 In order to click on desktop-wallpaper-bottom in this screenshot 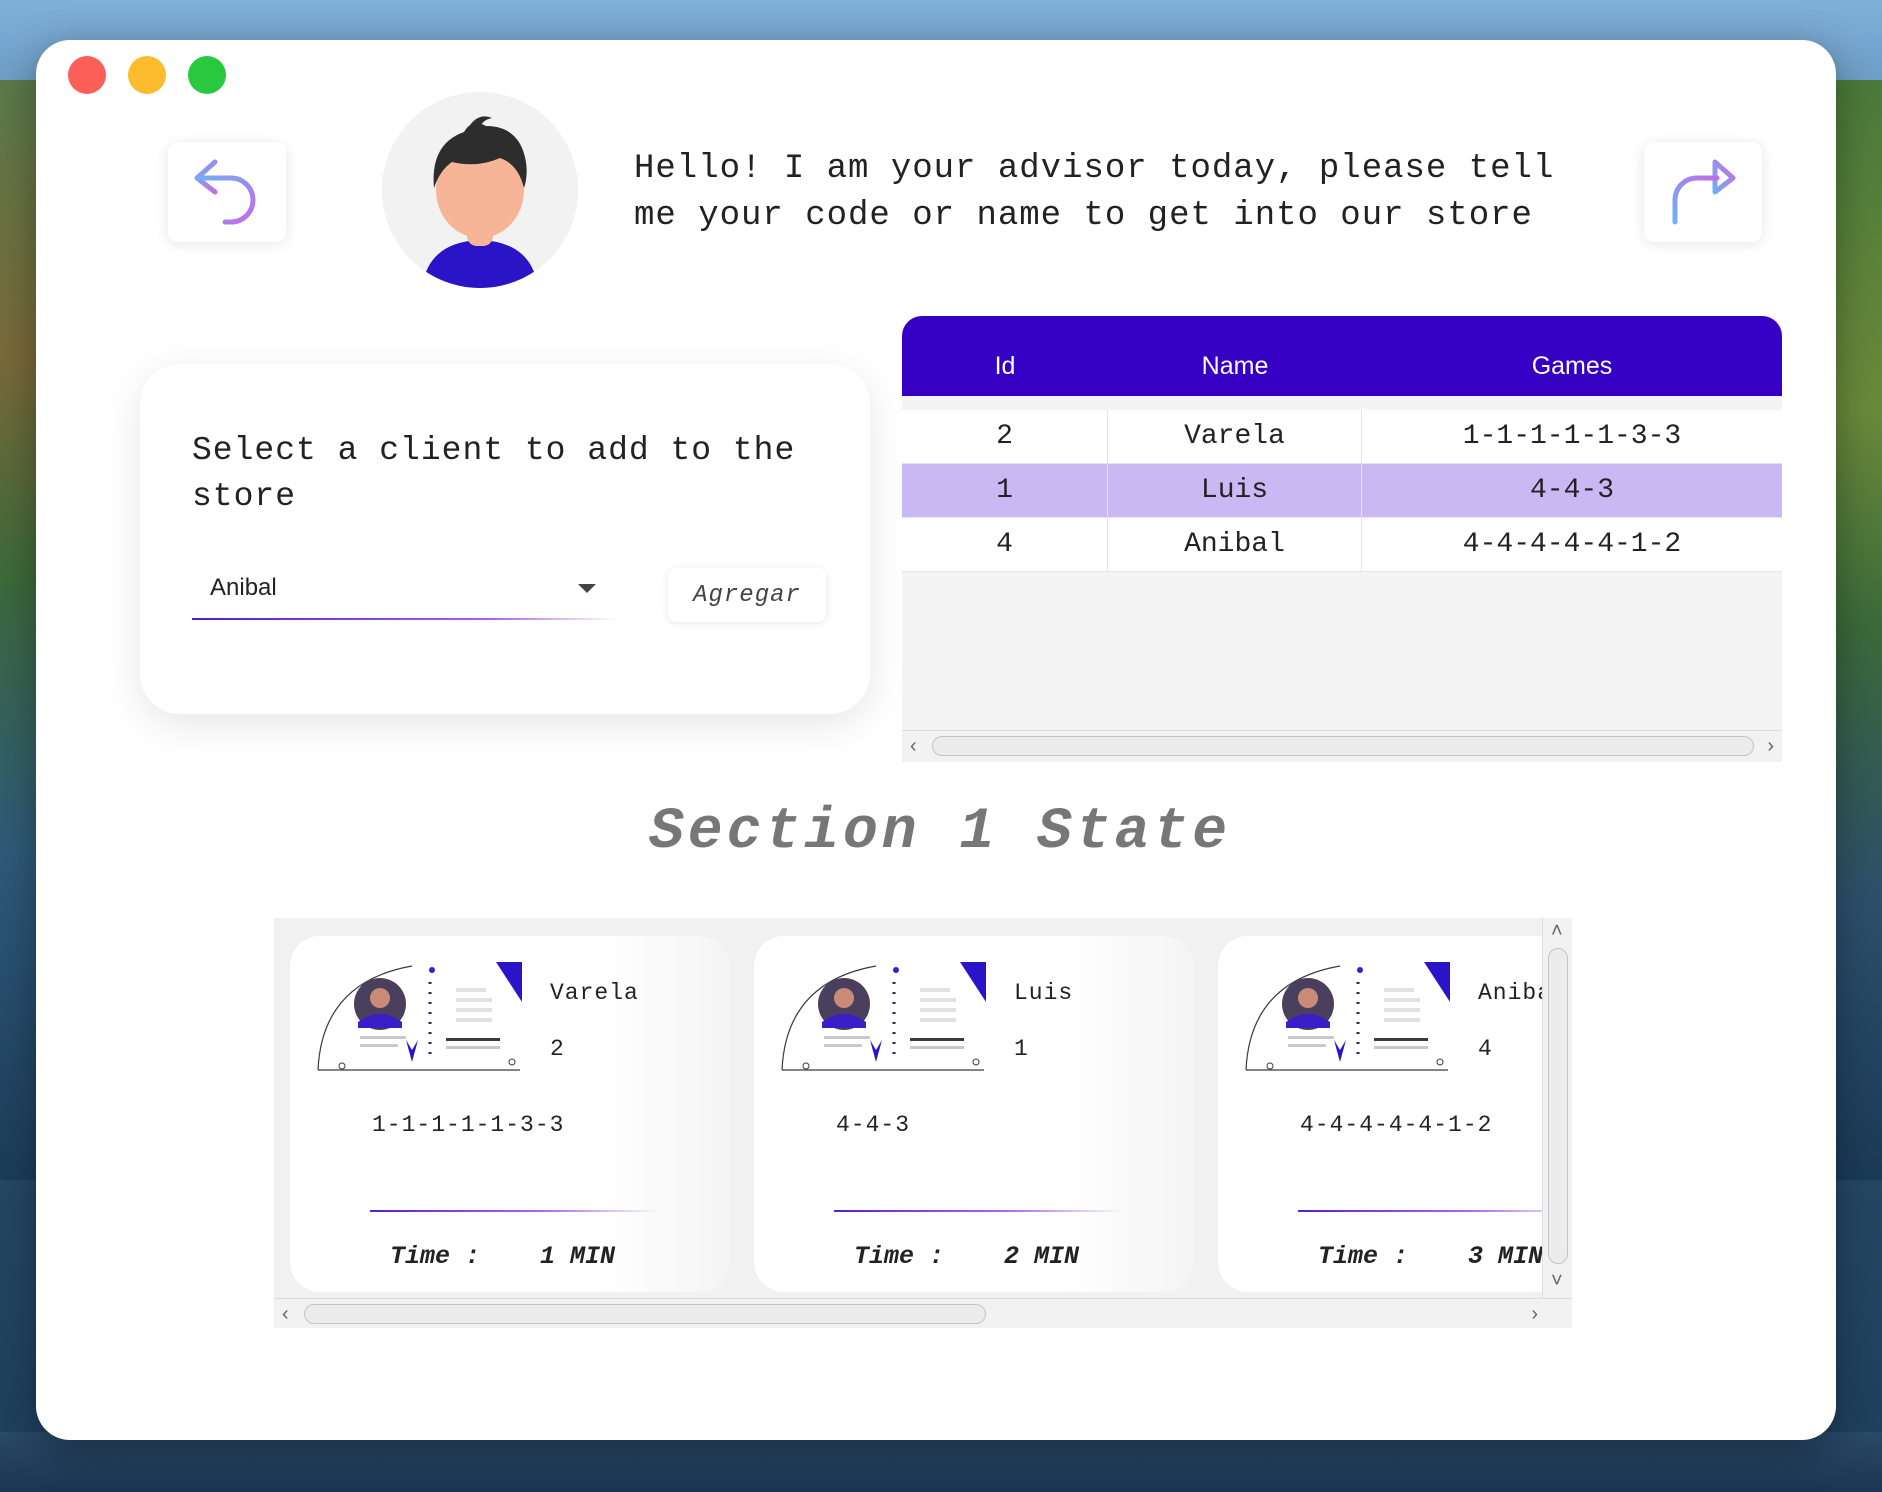, I will do `click(941, 1462)`.